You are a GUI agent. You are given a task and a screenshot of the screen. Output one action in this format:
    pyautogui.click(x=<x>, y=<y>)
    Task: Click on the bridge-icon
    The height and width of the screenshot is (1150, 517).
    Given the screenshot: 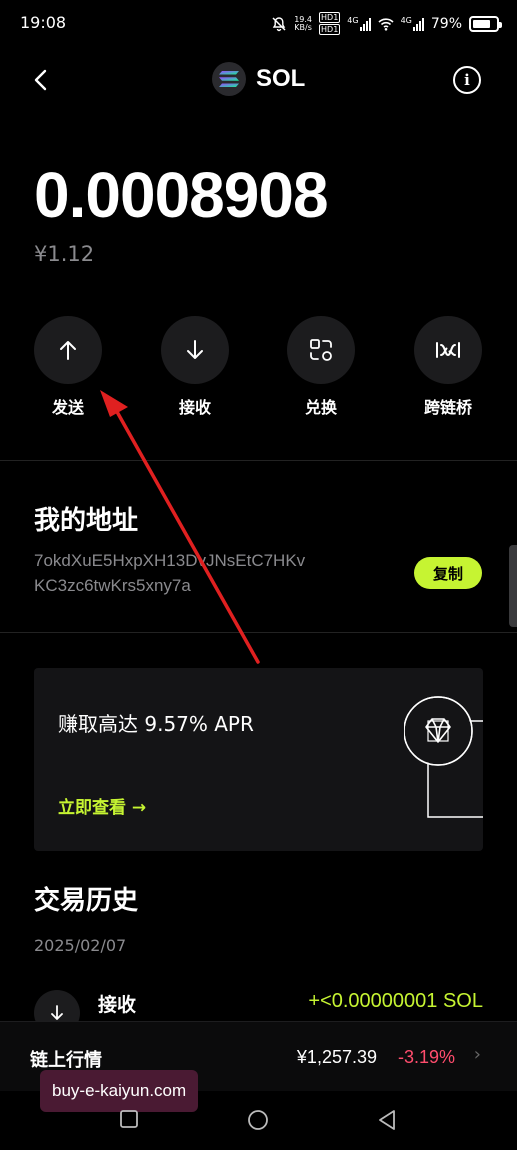 What is the action you would take?
    pyautogui.click(x=448, y=350)
    